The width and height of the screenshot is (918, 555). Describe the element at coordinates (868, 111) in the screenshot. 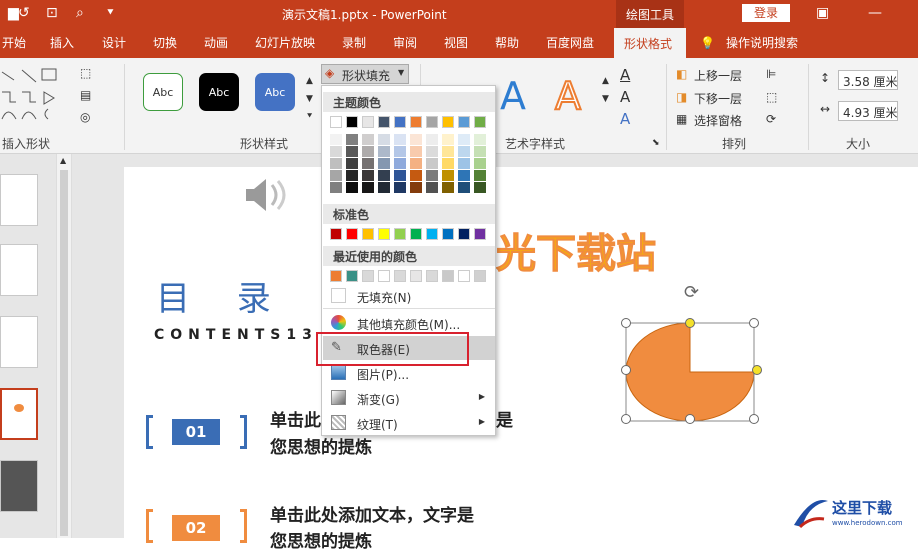

I see `shape-width-input: 4.93 厘米` at that location.